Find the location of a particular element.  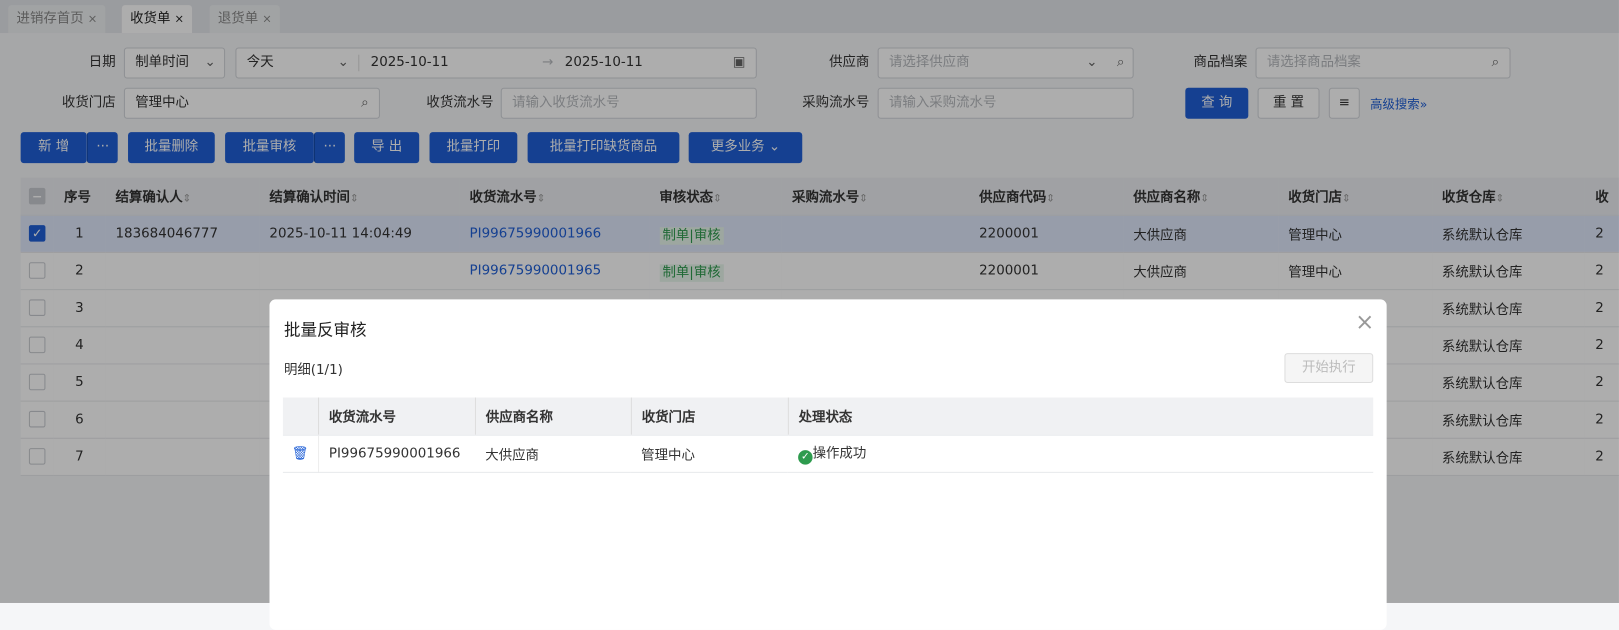

column-header: 供应商名称 is located at coordinates (552, 416).